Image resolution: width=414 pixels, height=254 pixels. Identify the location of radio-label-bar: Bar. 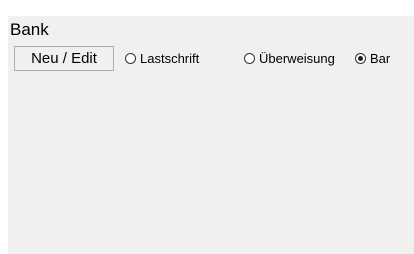
(380, 58).